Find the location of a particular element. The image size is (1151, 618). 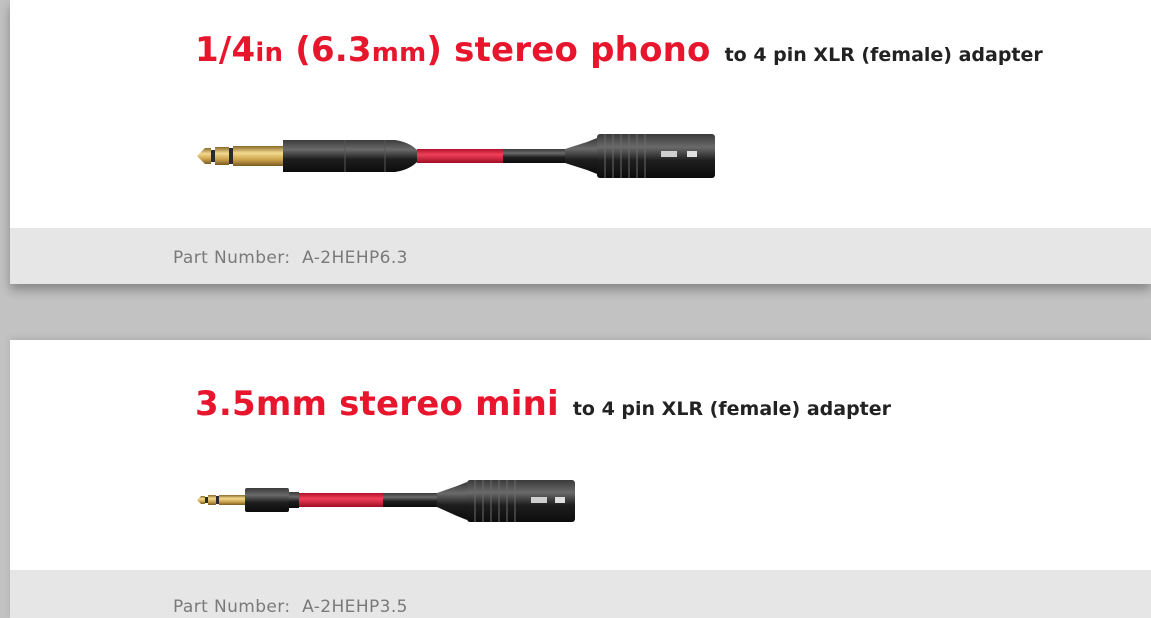

title-metric: (6.3 is located at coordinates (327, 50).